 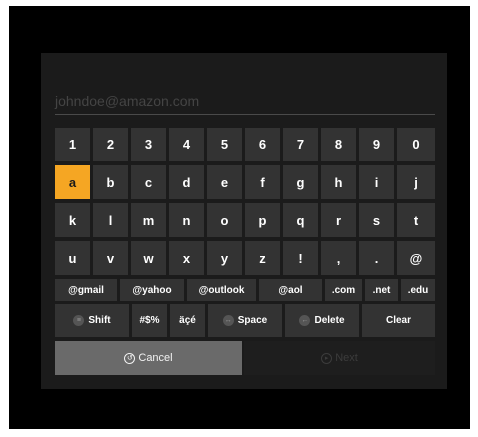 What do you see at coordinates (300, 182) in the screenshot?
I see `key-g: g` at bounding box center [300, 182].